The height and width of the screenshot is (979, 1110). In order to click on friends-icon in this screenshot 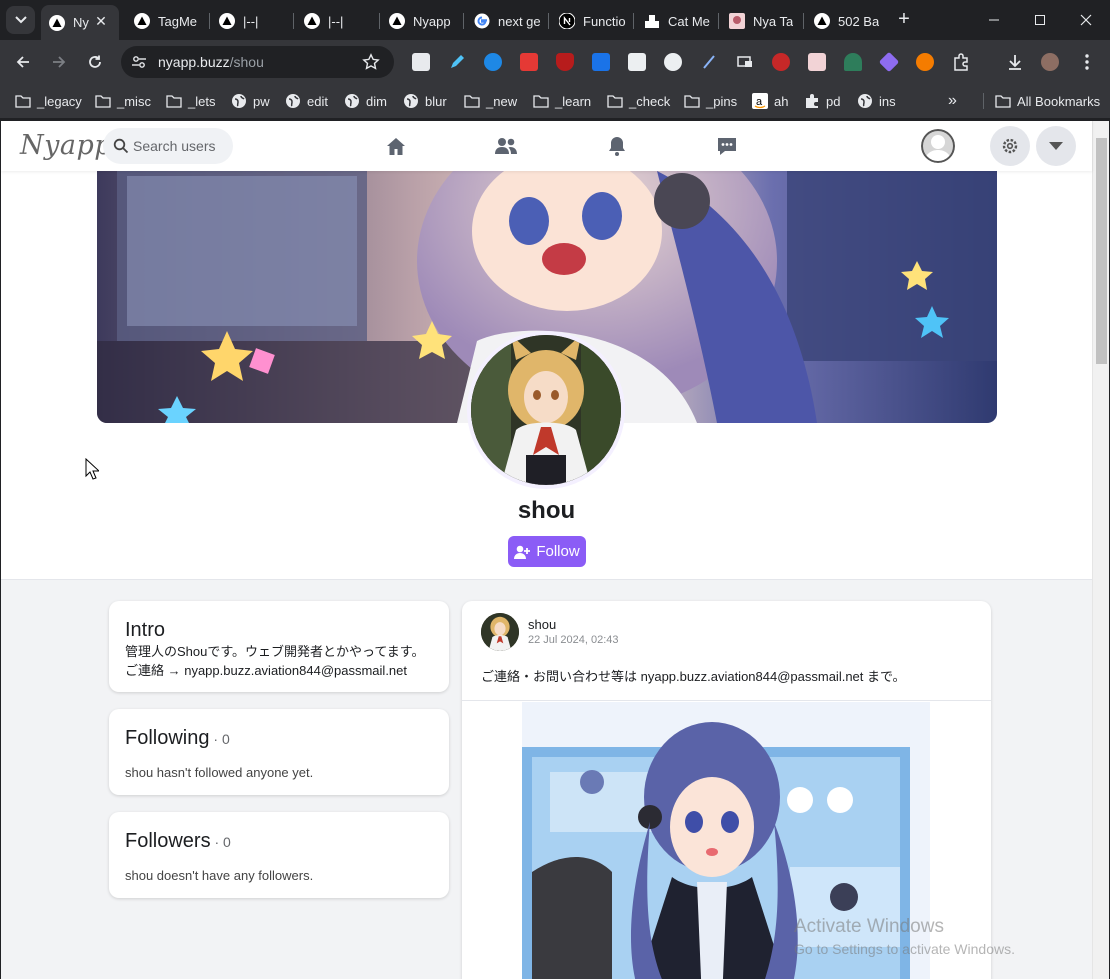, I will do `click(506, 146)`.